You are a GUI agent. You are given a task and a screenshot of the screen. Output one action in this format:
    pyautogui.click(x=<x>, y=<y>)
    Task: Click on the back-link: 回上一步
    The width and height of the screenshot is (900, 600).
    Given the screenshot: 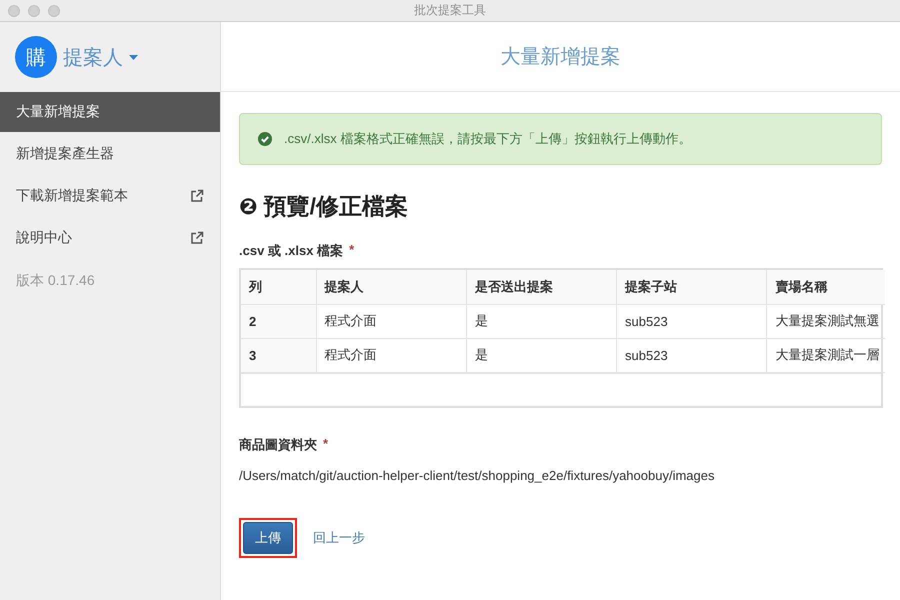 What is the action you would take?
    pyautogui.click(x=339, y=537)
    